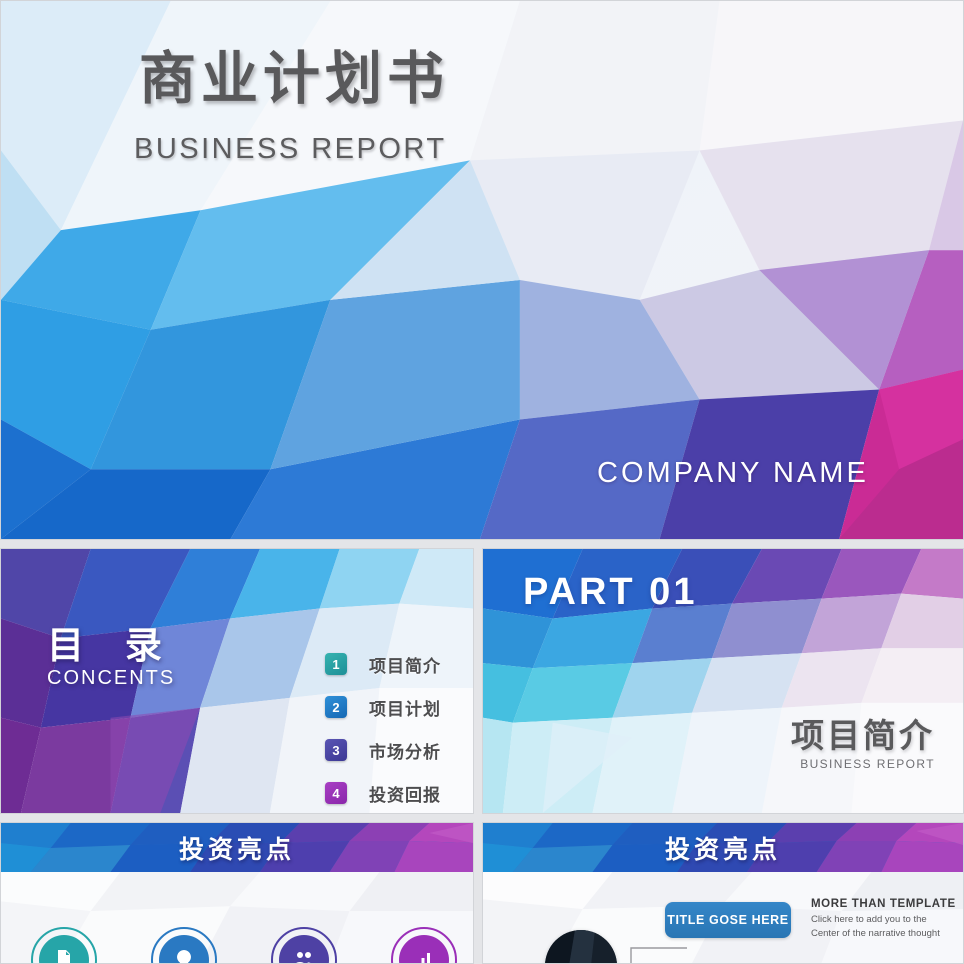  What do you see at coordinates (294, 79) in the screenshot?
I see `cover-title: 商业计划书` at bounding box center [294, 79].